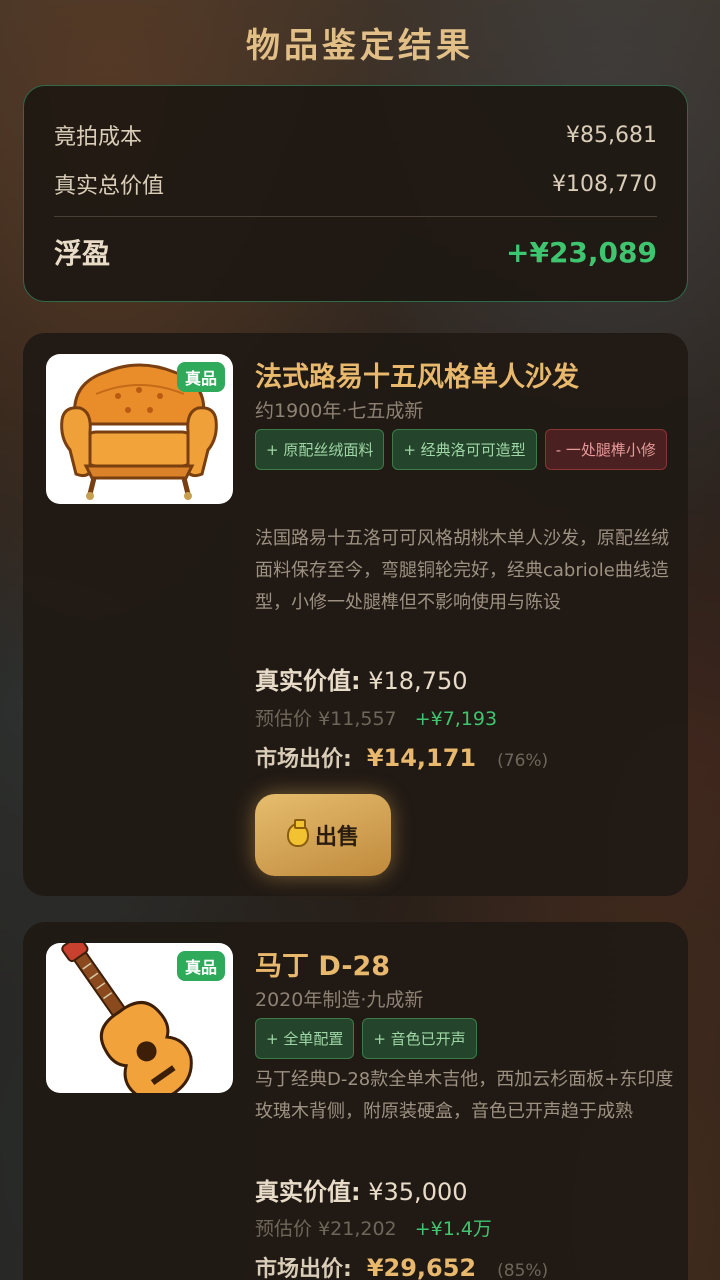  I want to click on cost-label: 竟拍成本, so click(98, 137).